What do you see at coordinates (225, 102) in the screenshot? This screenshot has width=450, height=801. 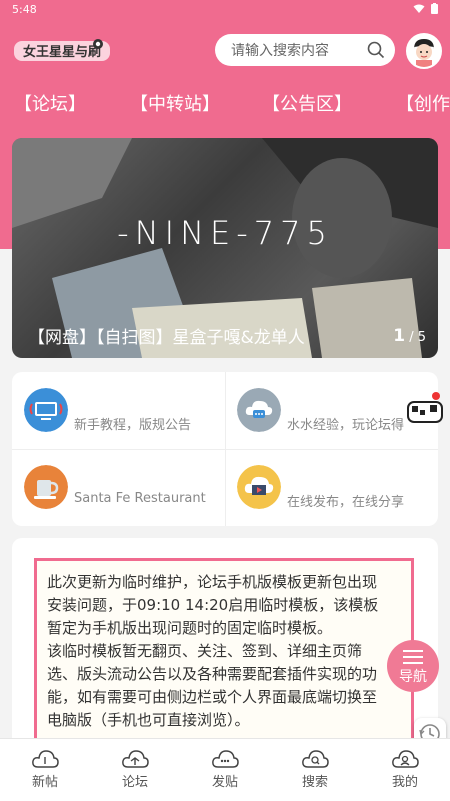 I see `category-tabs: 【论坛】 【中转站】 【公告区】 【创作` at bounding box center [225, 102].